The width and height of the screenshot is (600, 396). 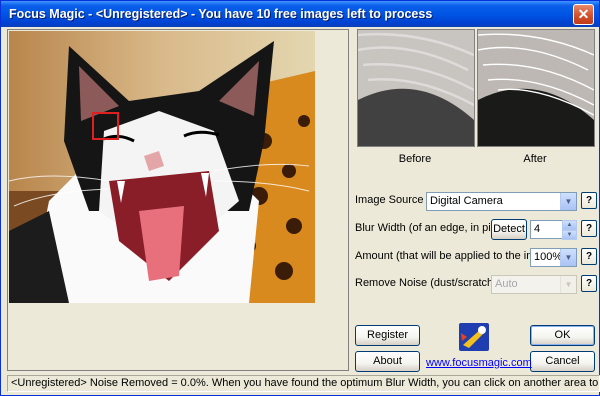 I want to click on before-label: Before, so click(x=415, y=159).